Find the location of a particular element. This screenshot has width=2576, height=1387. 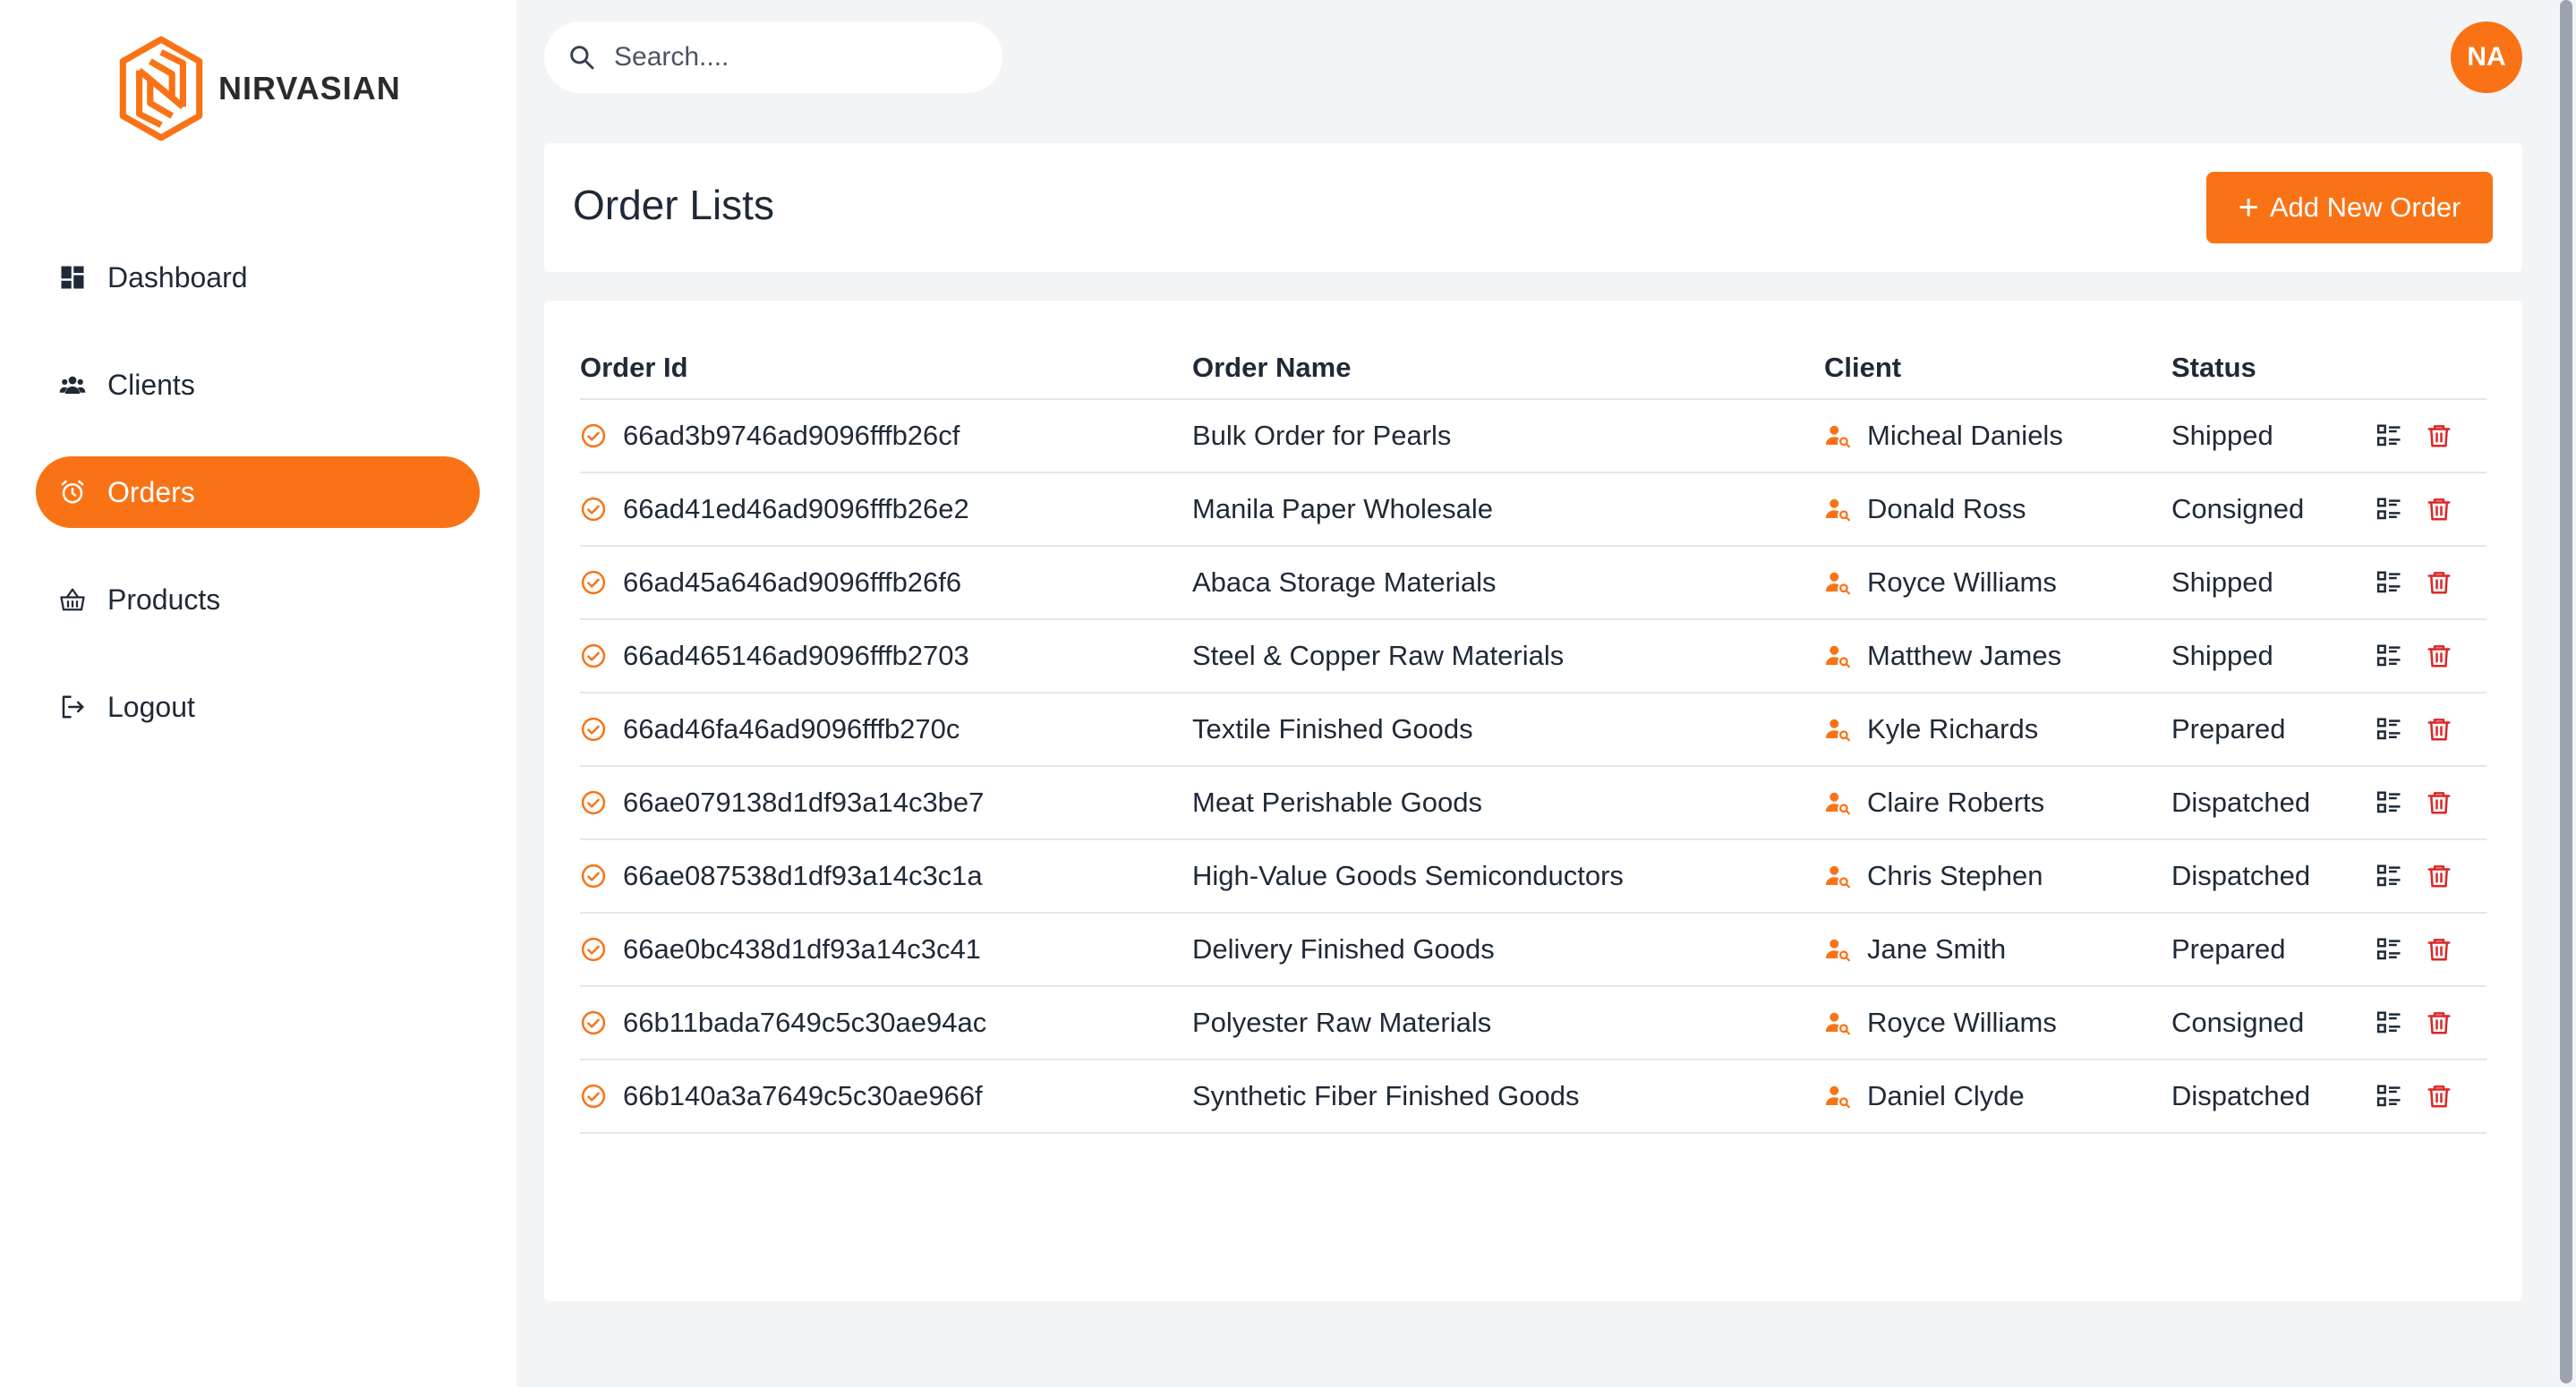

users-icon is located at coordinates (72, 385).